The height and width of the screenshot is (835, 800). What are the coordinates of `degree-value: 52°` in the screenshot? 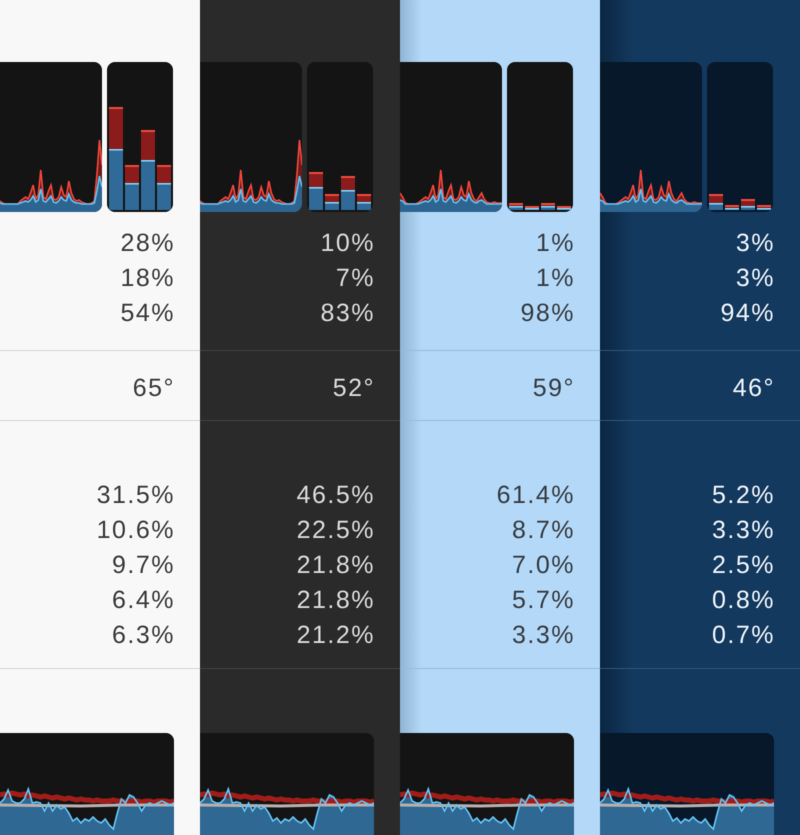 It's located at (353, 388).